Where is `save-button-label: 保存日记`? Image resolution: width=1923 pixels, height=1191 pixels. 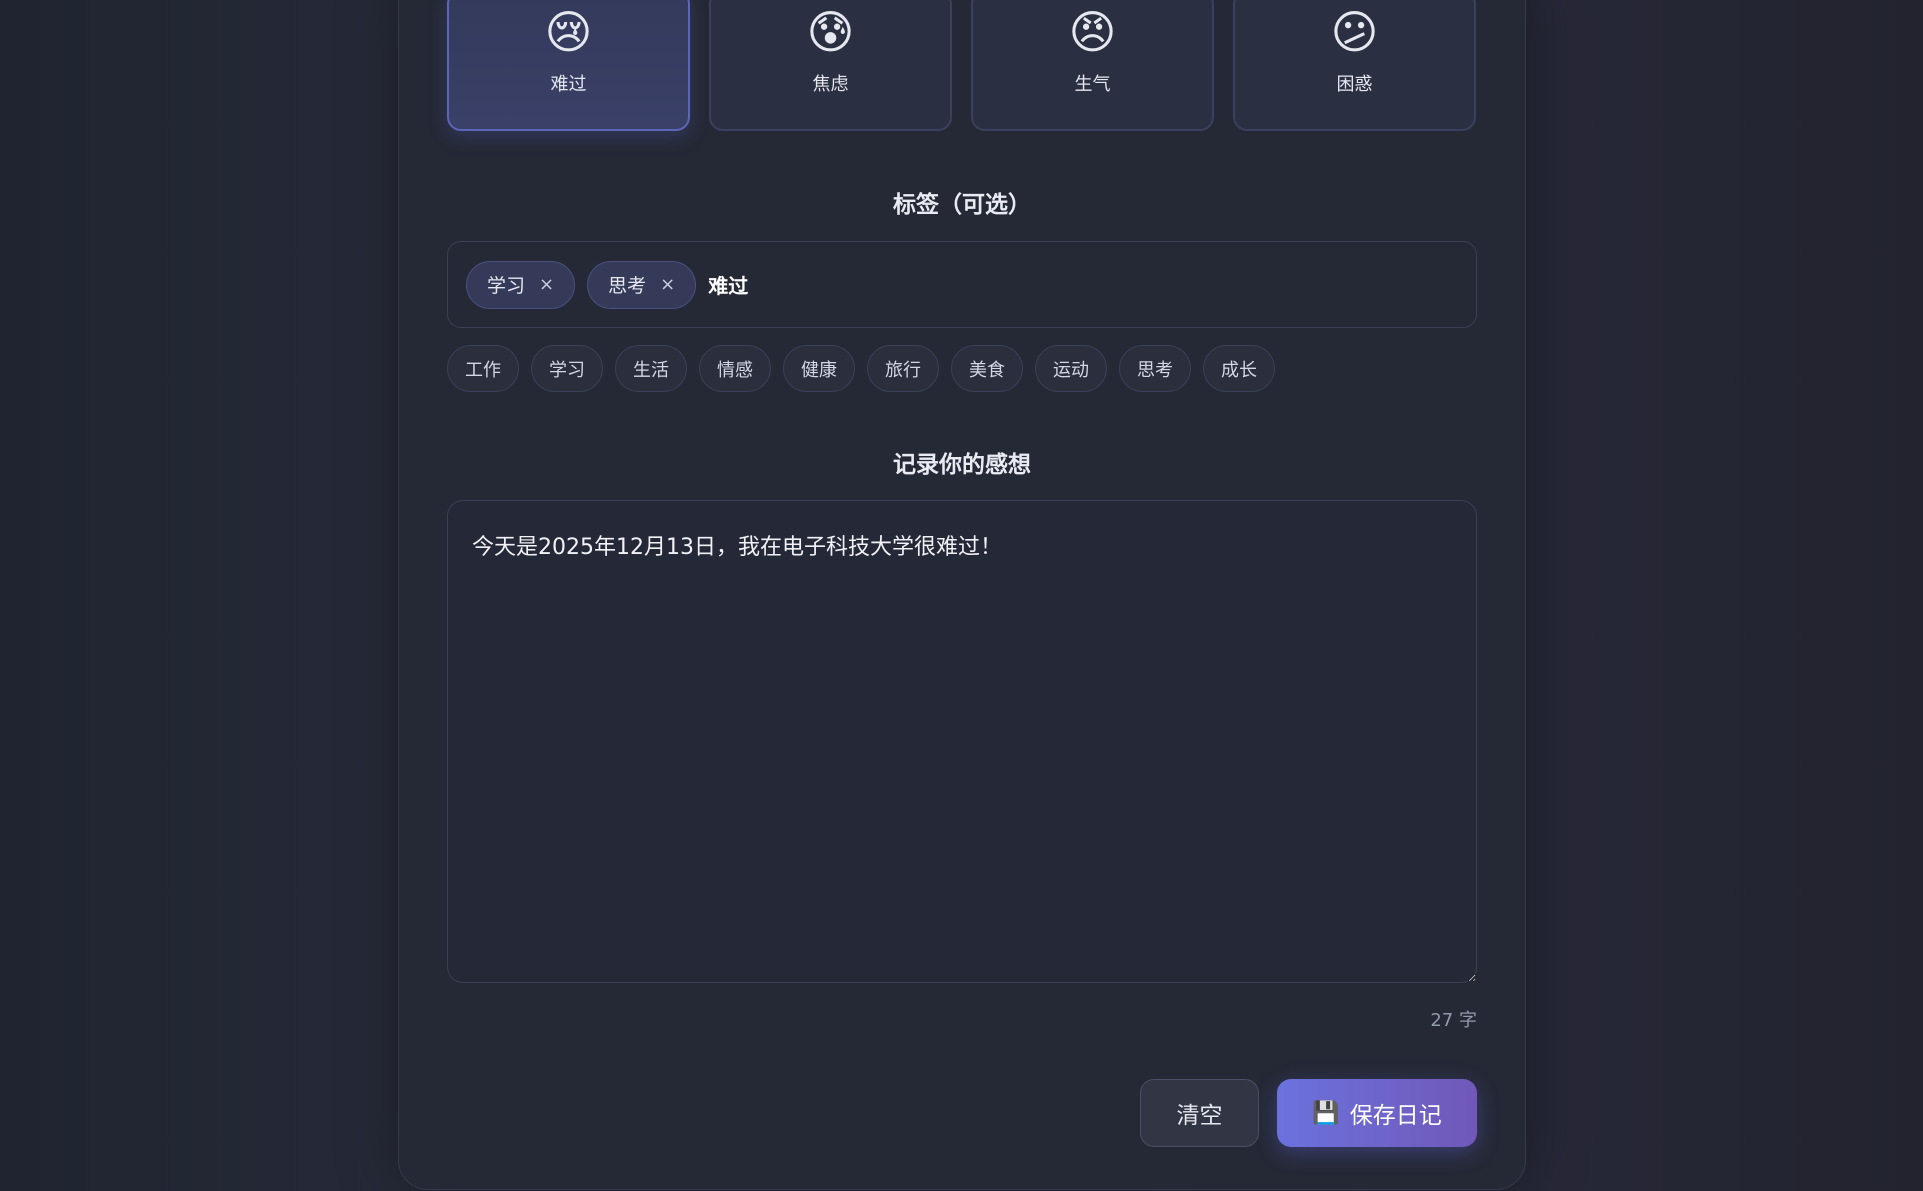
save-button-label: 保存日记 is located at coordinates (1395, 1116).